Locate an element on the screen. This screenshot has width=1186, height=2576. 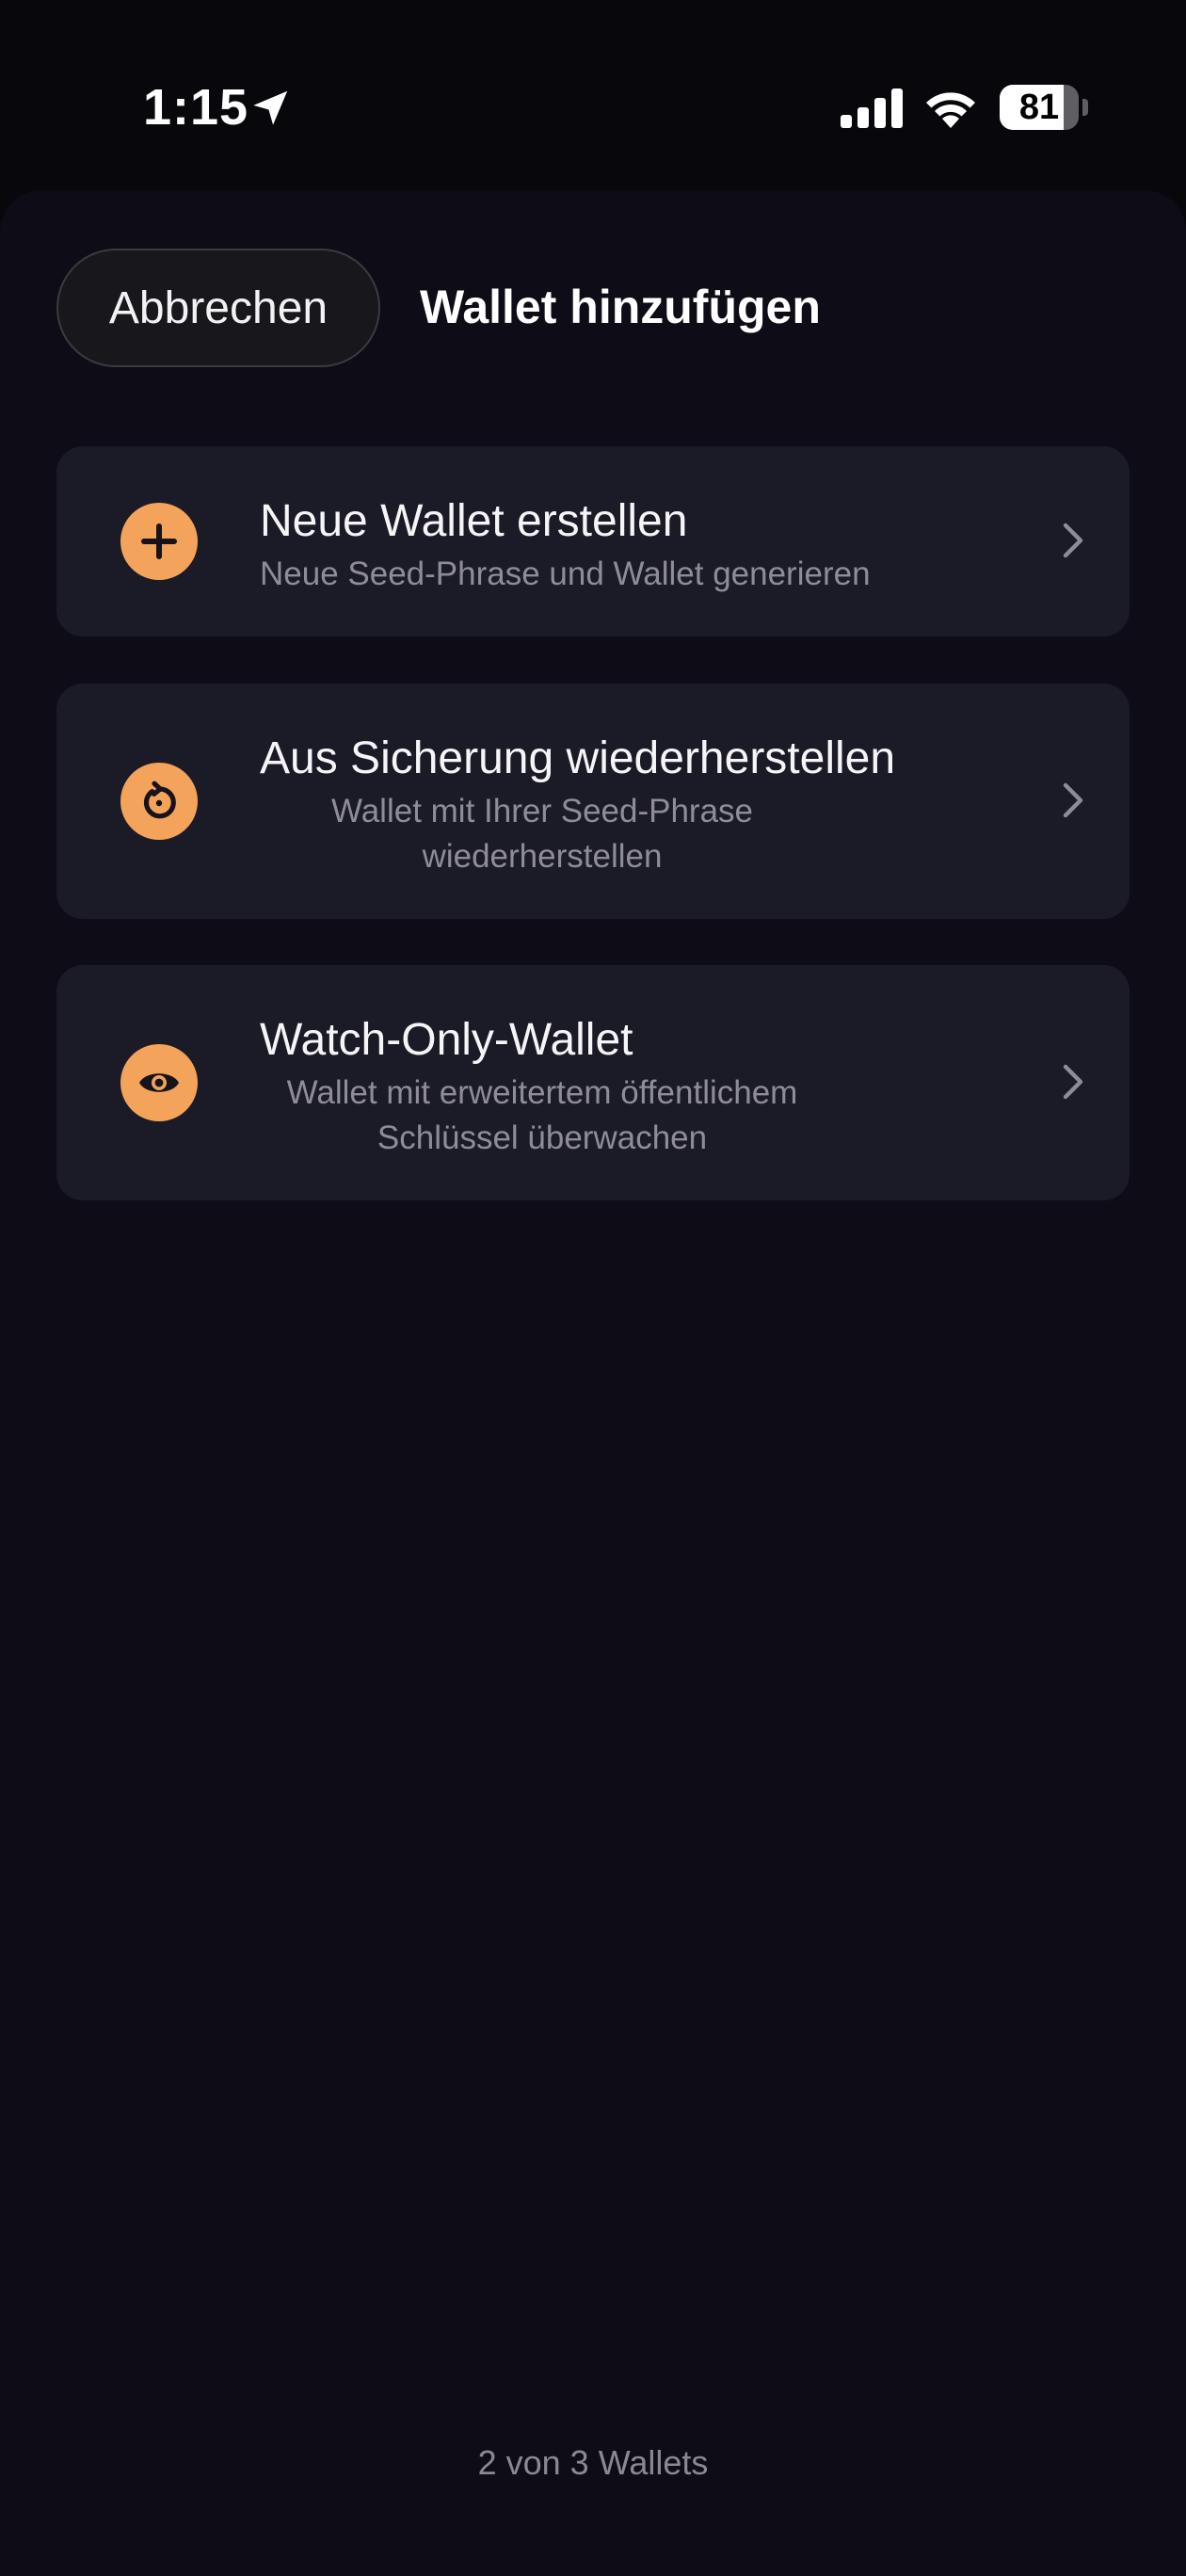
option-title: Aus Sicherung wiederherstellen is located at coordinates (578, 758).